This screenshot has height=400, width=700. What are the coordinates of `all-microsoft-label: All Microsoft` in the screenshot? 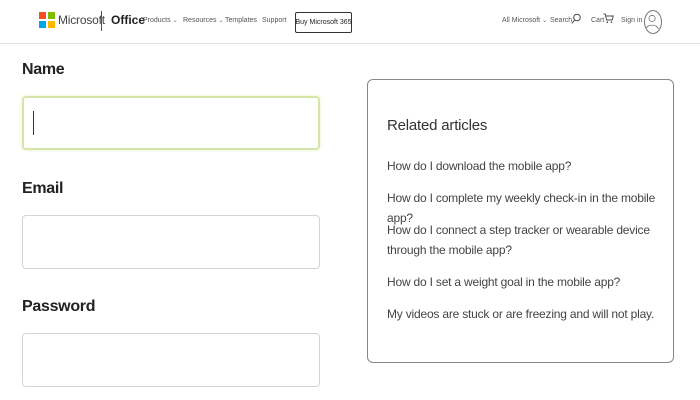 It's located at (521, 20).